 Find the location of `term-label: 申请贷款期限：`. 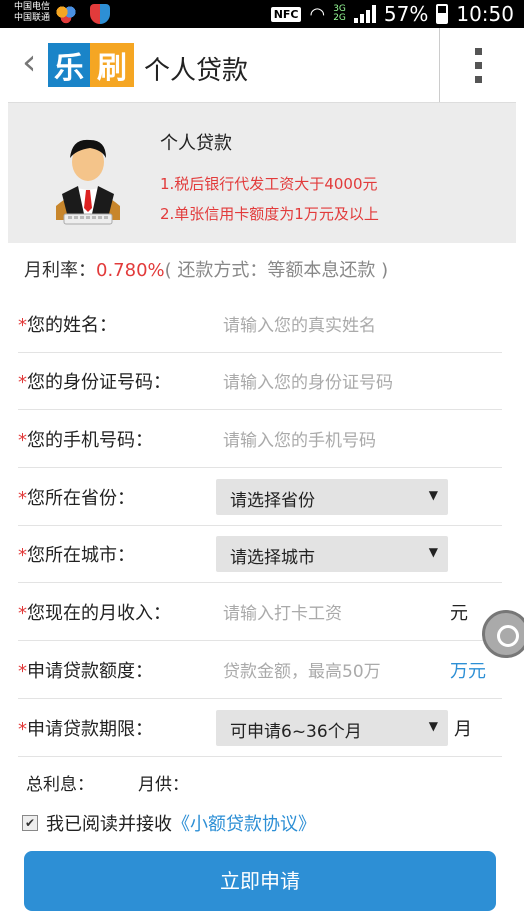

term-label: 申请贷款期限： is located at coordinates (90, 729).